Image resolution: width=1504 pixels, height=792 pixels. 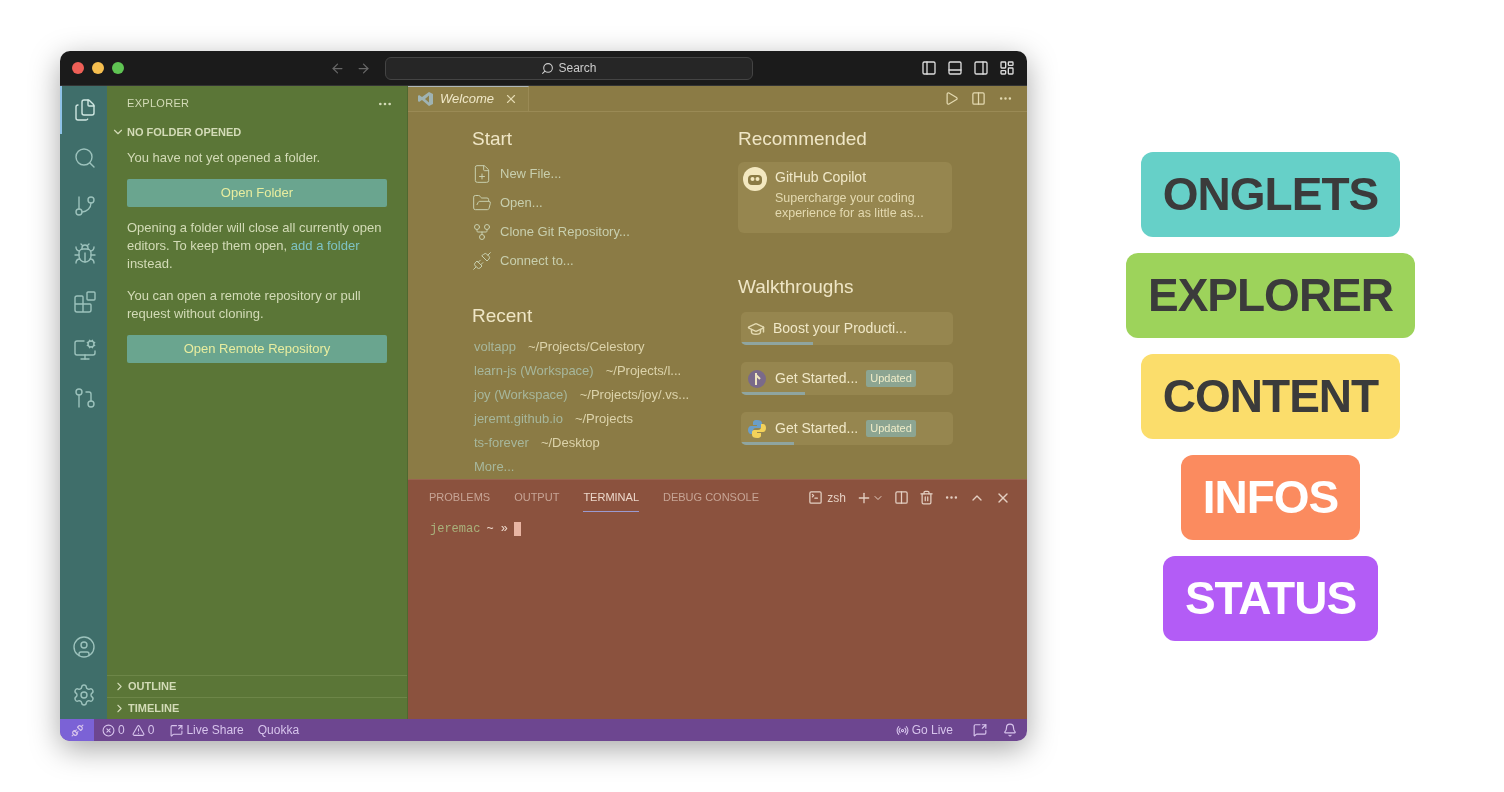 I want to click on recent-project-link: joy (Workspace), so click(x=521, y=395).